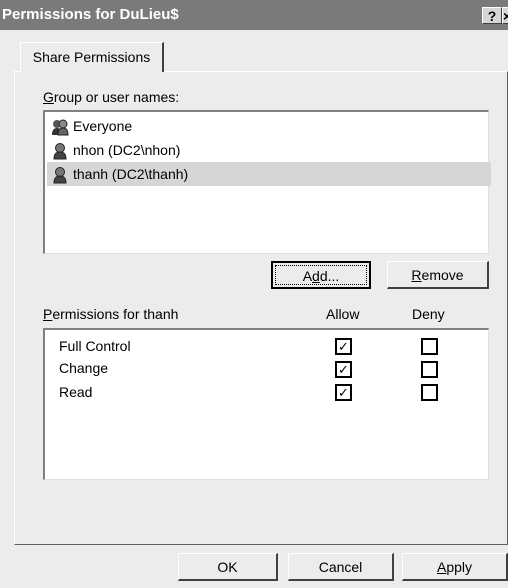 This screenshot has width=508, height=588. I want to click on group-or-user-names-label: Group or user names:, so click(111, 97).